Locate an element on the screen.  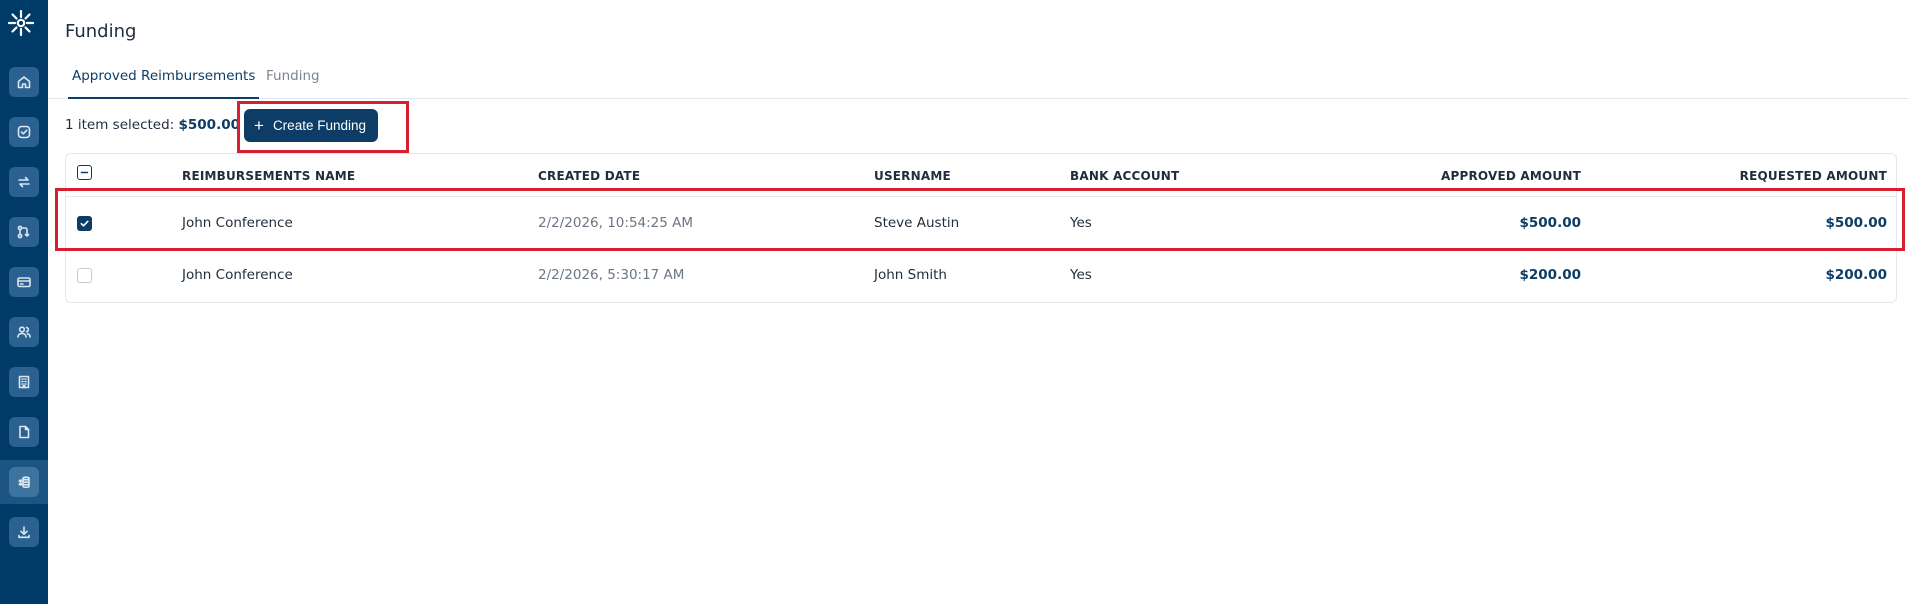
tab-funding: Funding is located at coordinates (293, 83).